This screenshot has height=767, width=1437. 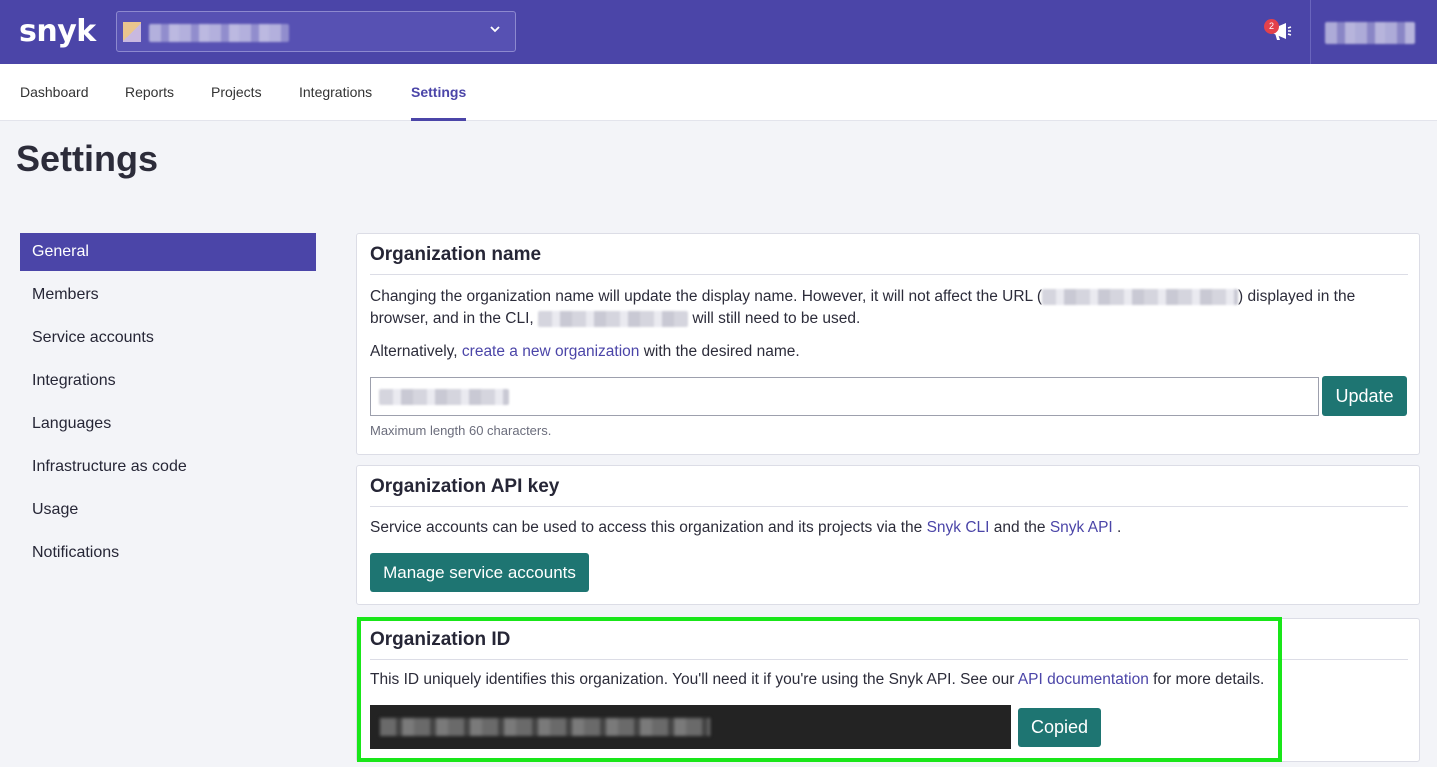 I want to click on snyk-api-link: Snyk API, so click(x=1081, y=527).